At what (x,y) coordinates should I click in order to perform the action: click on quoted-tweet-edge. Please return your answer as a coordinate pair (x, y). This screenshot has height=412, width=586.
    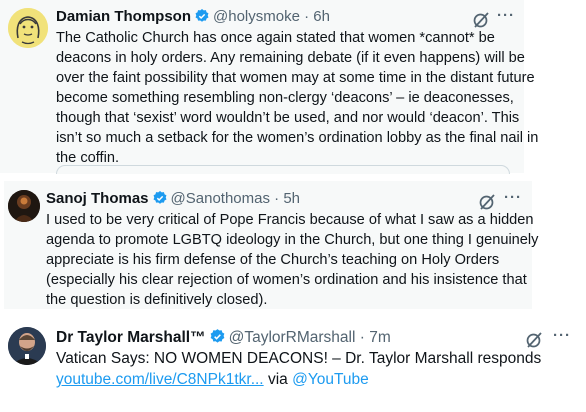
    Looking at the image, I should click on (283, 169).